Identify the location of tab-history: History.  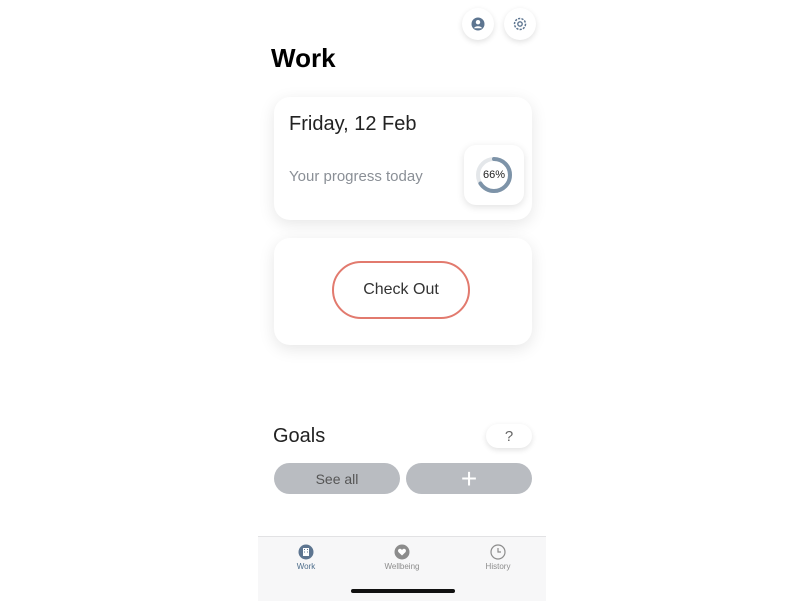
(498, 569).